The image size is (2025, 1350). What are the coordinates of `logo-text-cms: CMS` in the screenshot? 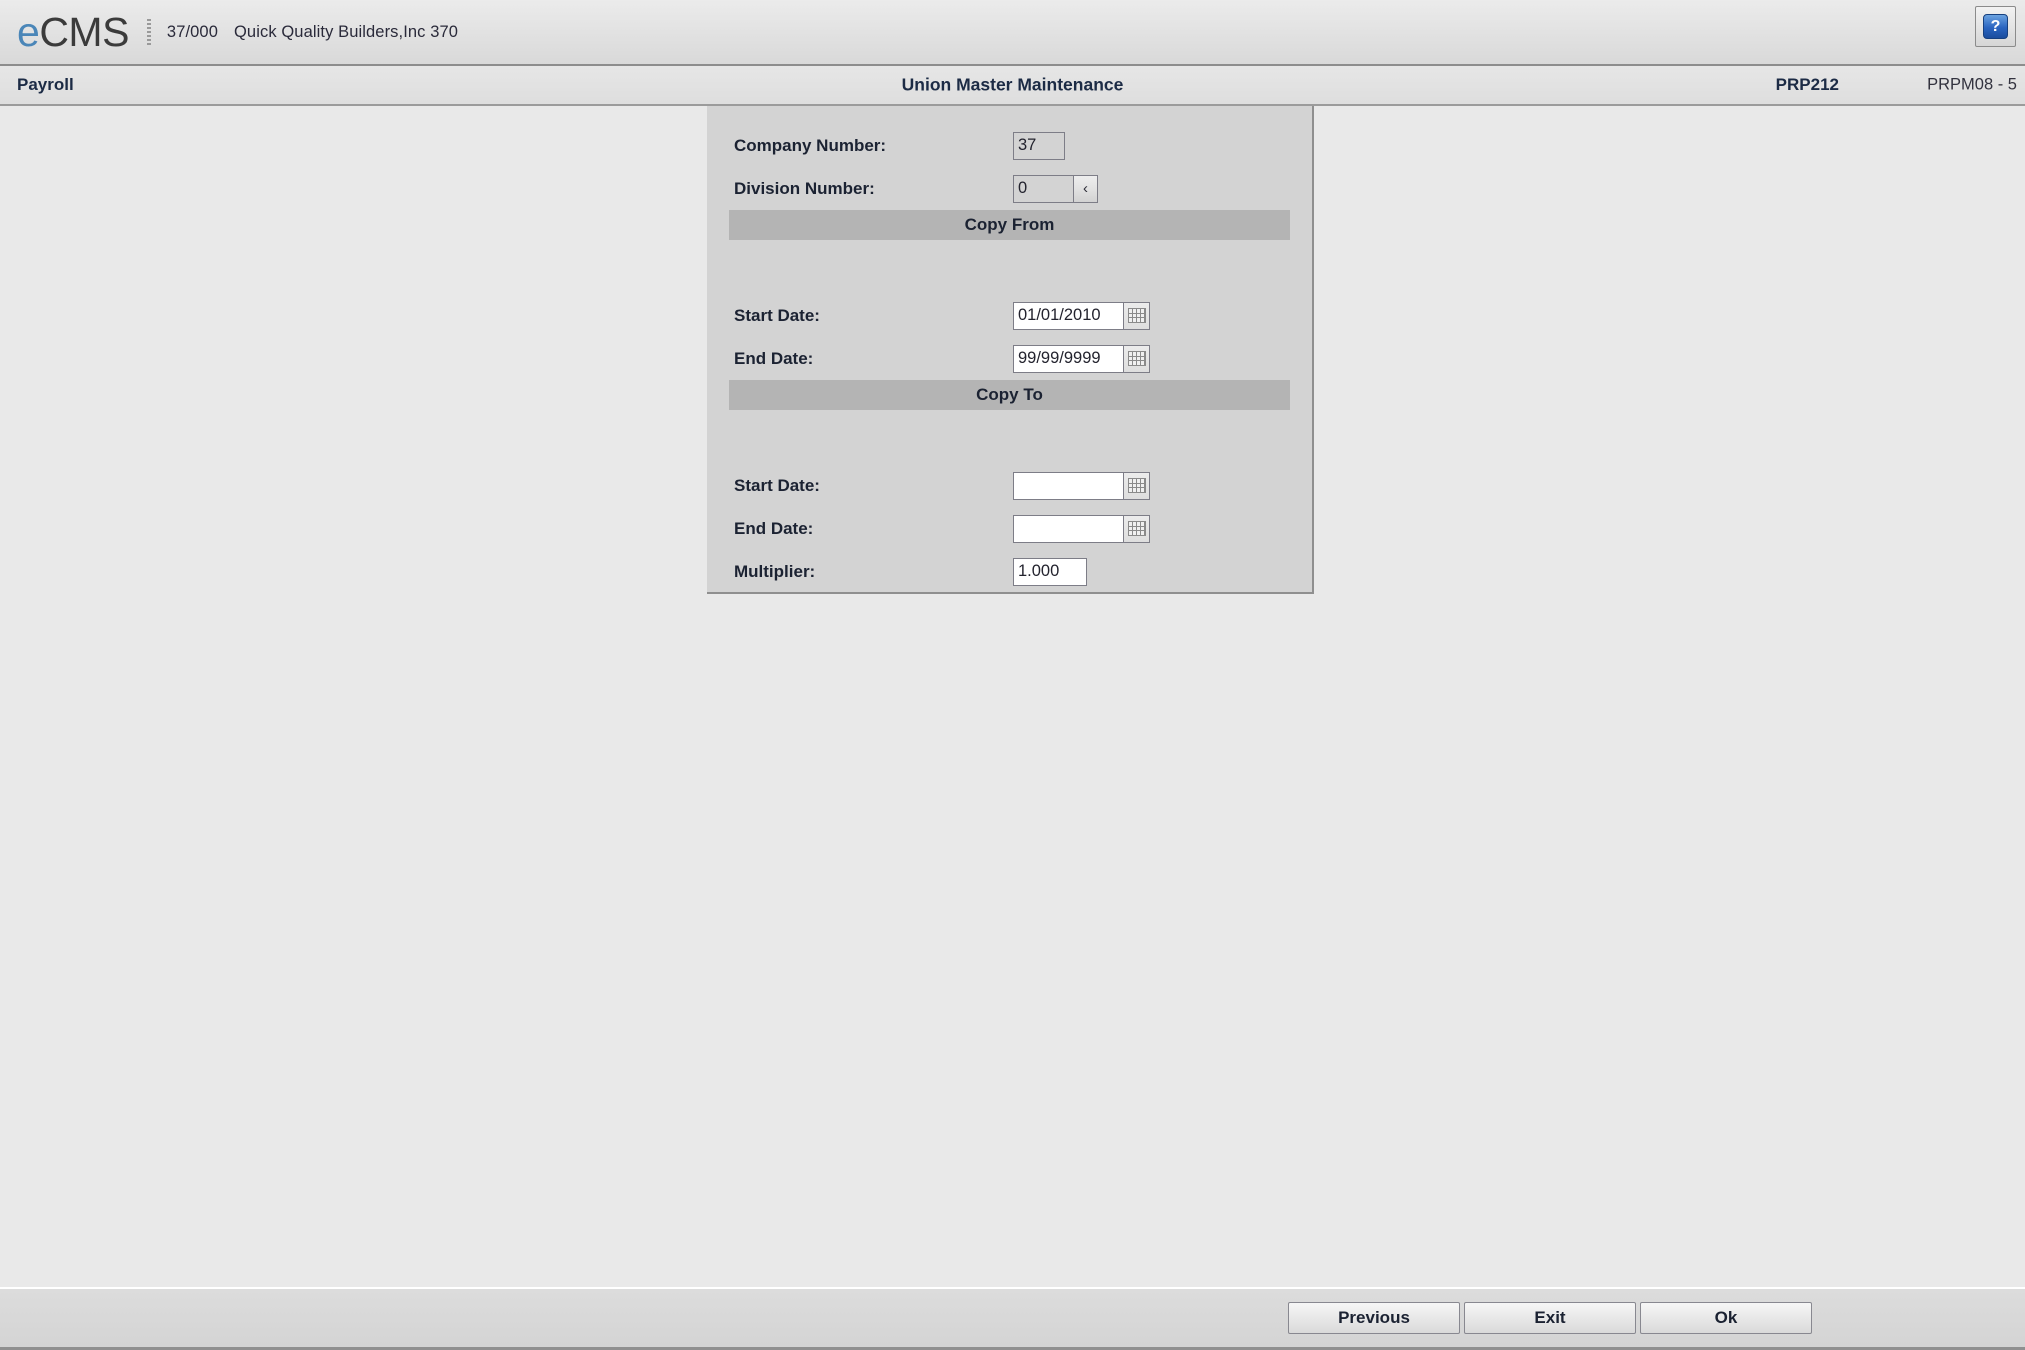 It's located at (84, 31).